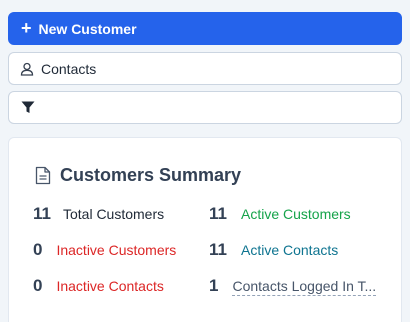 This screenshot has width=410, height=322. Describe the element at coordinates (113, 214) in the screenshot. I see `stat-label: Total Customers` at that location.